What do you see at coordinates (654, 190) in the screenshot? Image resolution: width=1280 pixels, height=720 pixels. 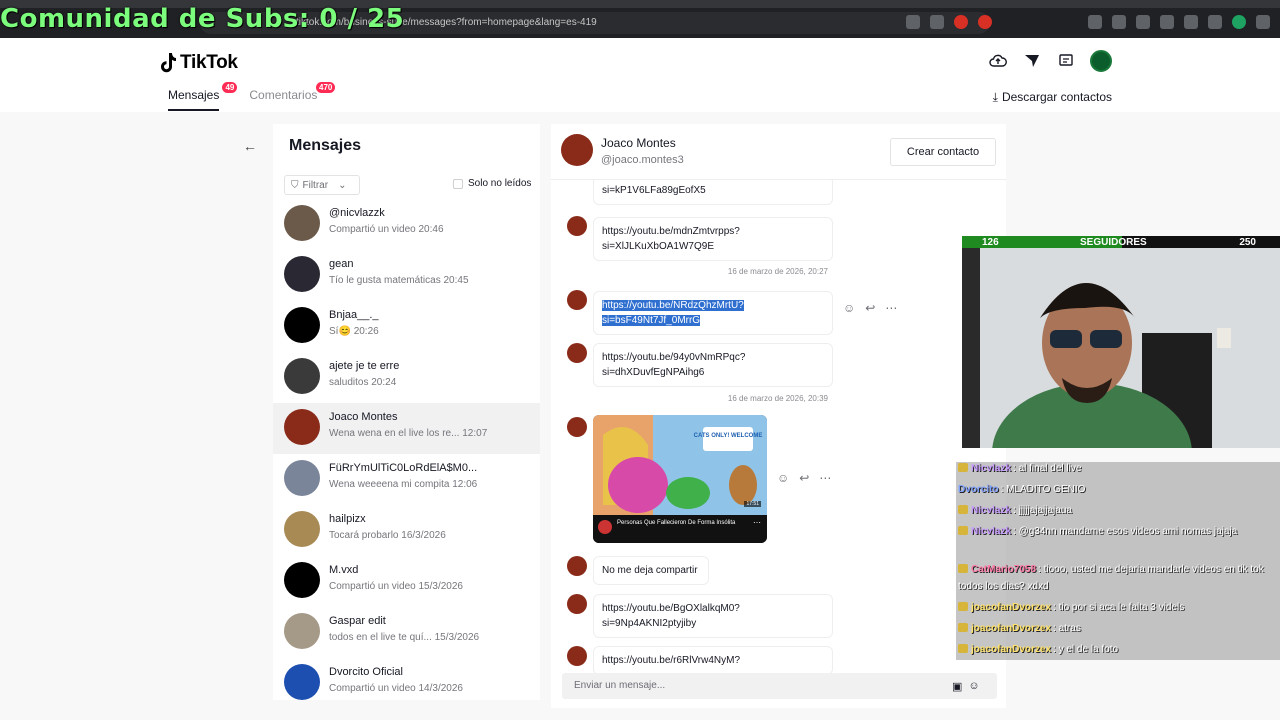 I see `message-text: si=kP1V6LFa89gEofX5` at bounding box center [654, 190].